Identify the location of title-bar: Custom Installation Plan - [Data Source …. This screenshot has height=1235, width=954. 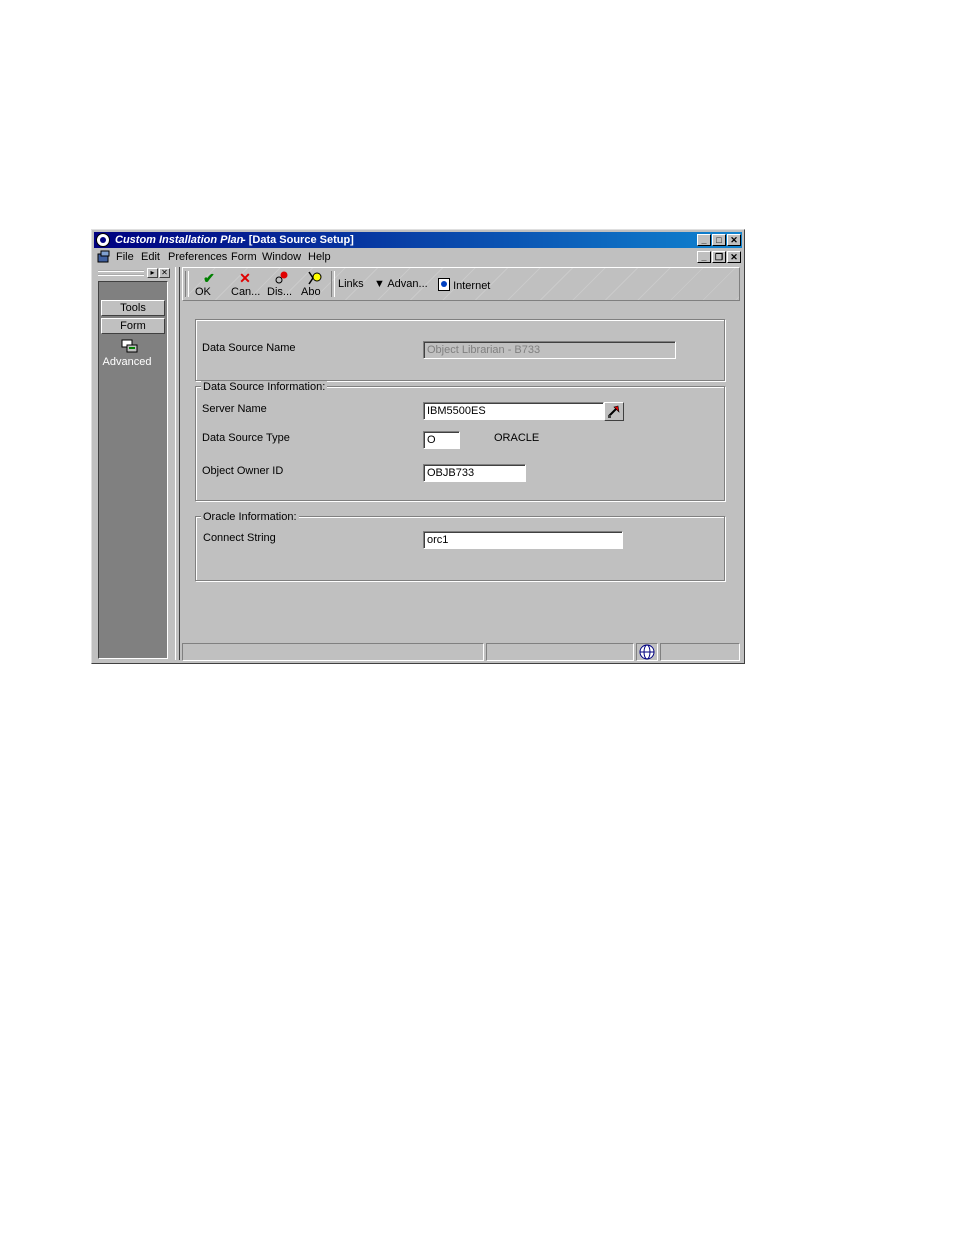
(418, 240).